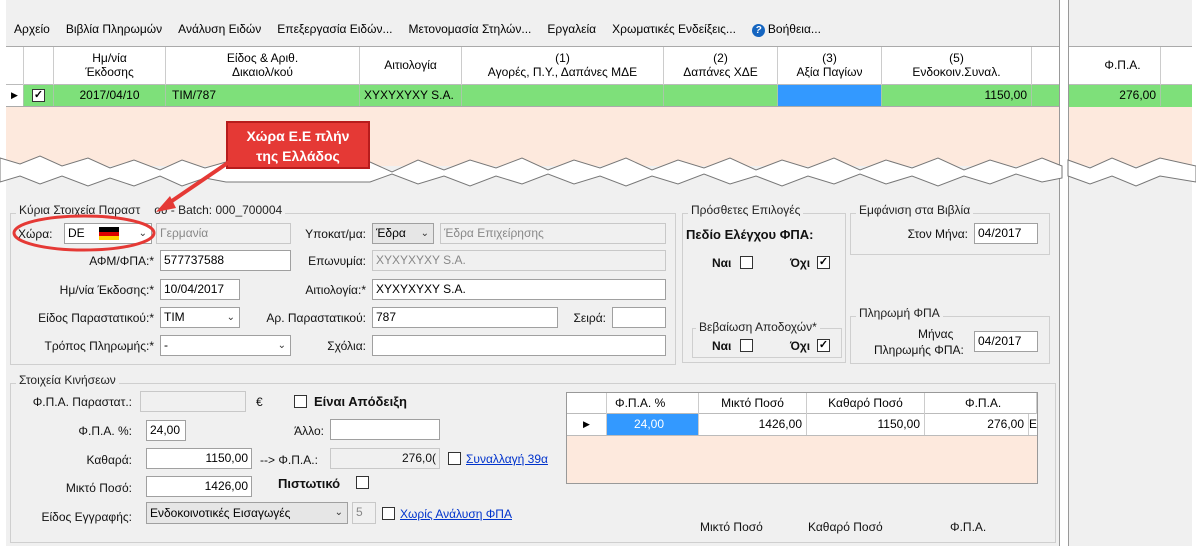 This screenshot has height=556, width=1196. Describe the element at coordinates (67, 380) in the screenshot. I see `movements-title: Στοιχεία Κινήσεων` at that location.